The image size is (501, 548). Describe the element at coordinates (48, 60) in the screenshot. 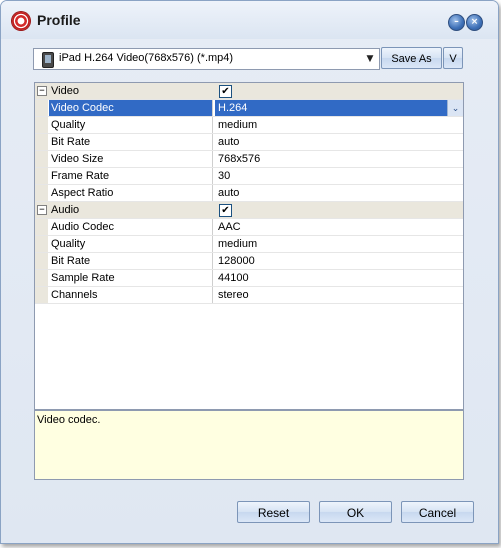

I see `ipad-device-icon` at that location.